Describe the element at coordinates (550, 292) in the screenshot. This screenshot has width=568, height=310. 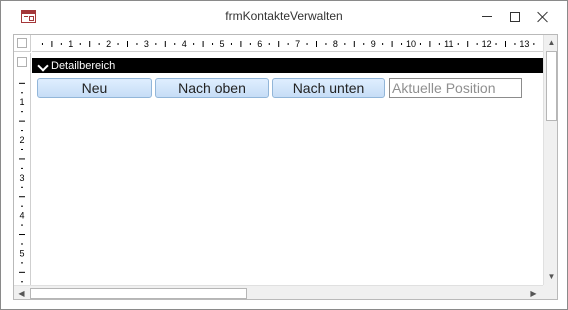
I see `scroll-corner` at that location.